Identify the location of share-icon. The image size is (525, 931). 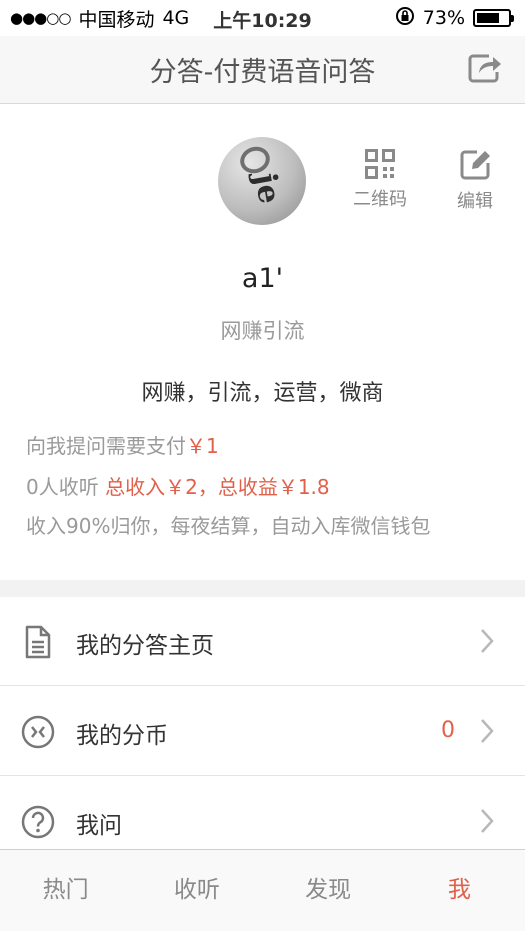
(484, 68).